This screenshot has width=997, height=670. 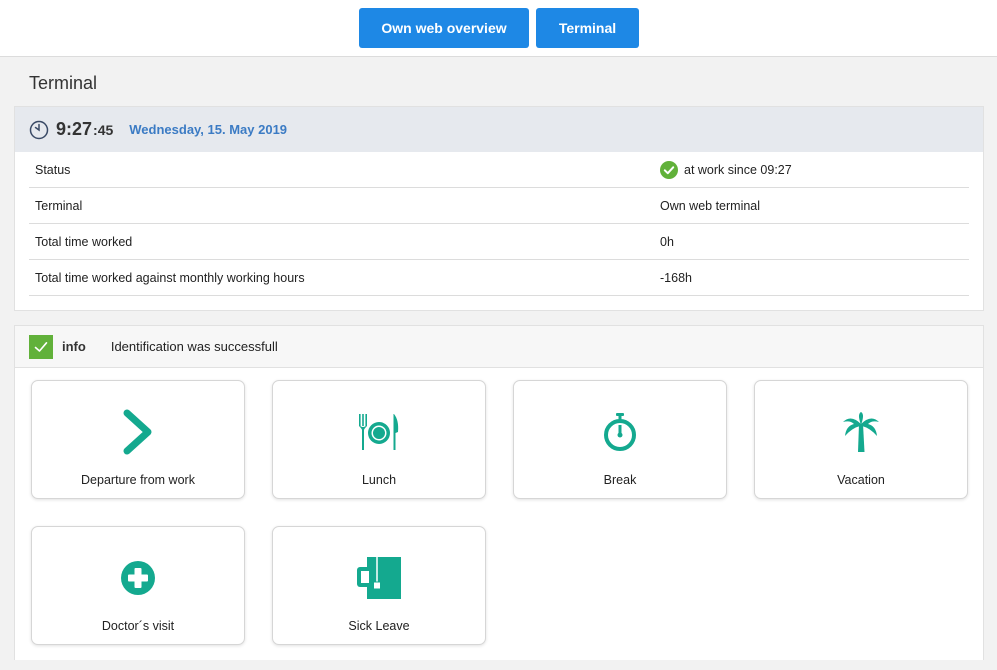 I want to click on terminal-row: Terminal Own web terminal, so click(x=499, y=206).